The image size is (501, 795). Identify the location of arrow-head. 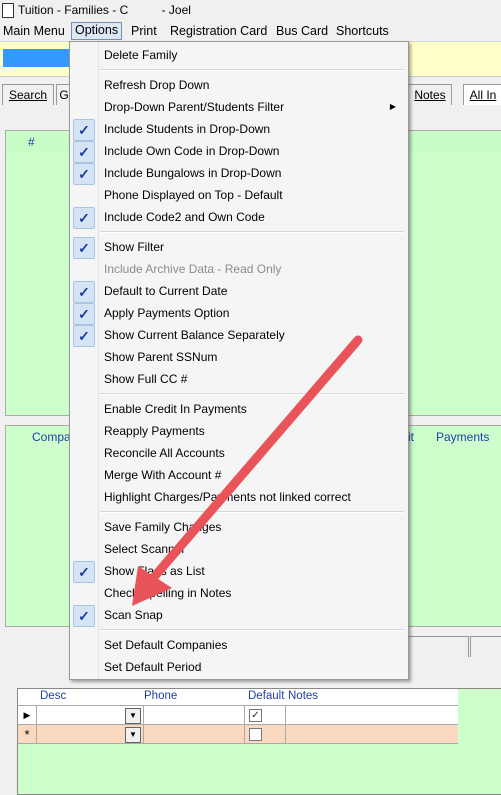
(152, 586).